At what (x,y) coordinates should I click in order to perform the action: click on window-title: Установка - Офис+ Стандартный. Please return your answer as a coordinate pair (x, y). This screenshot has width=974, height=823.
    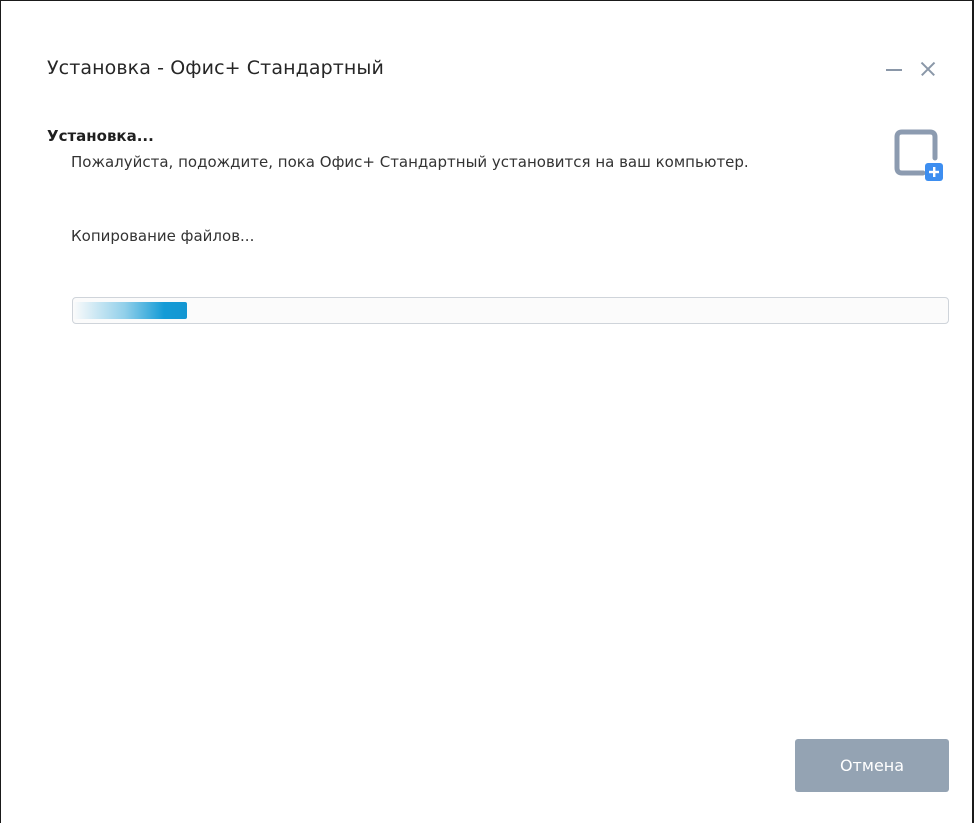
    Looking at the image, I should click on (215, 68).